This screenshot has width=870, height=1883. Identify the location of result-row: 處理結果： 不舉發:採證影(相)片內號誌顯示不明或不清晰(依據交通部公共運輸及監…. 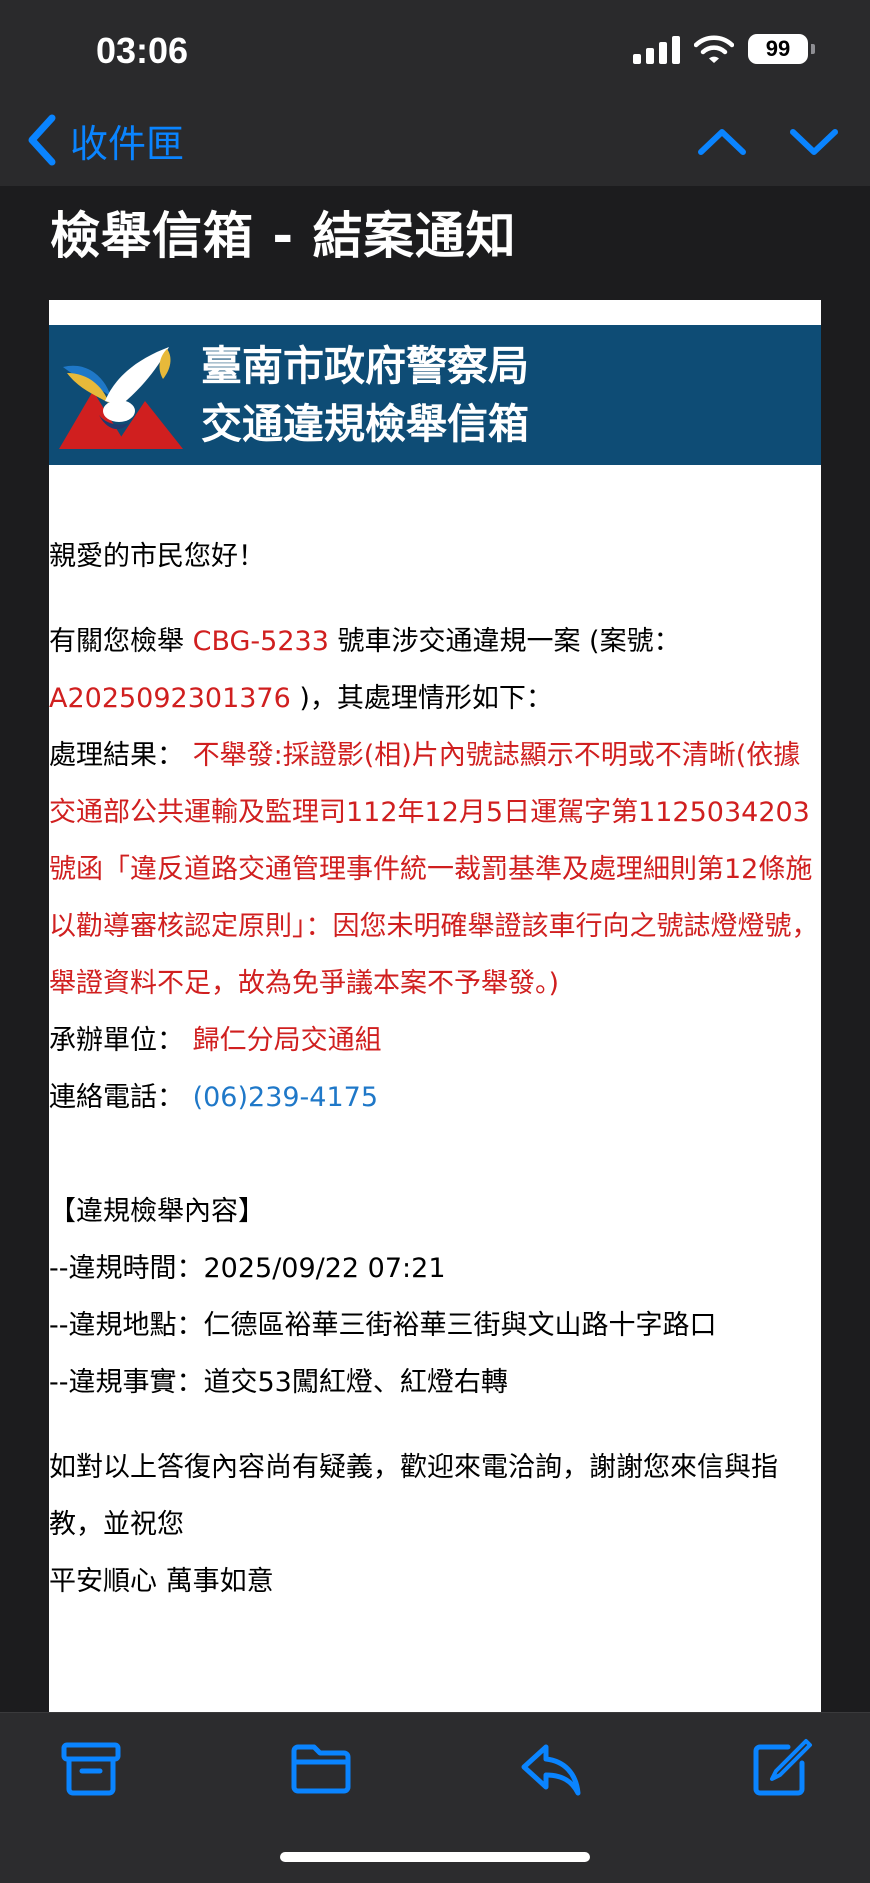
(434, 869).